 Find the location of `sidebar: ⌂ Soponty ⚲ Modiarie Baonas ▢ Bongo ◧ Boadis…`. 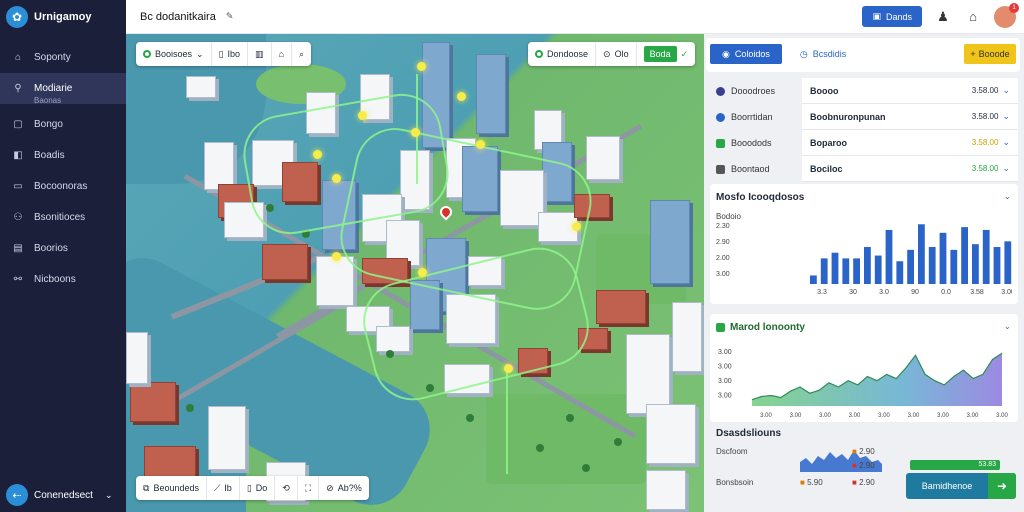

sidebar: ⌂ Soponty ⚲ Modiarie Baonas ▢ Bongo ◧ Boadis… is located at coordinates (63, 273).